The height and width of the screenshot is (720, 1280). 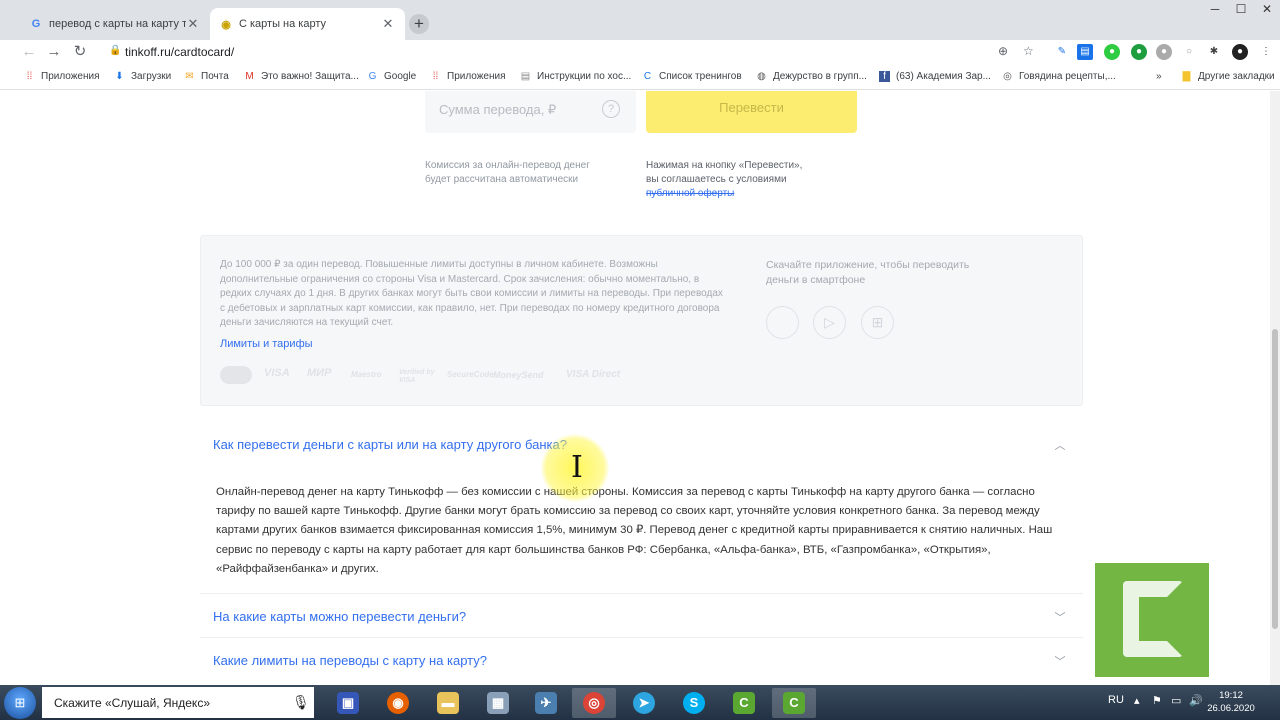 What do you see at coordinates (761, 76) in the screenshot?
I see `globe-icon: ◍` at bounding box center [761, 76].